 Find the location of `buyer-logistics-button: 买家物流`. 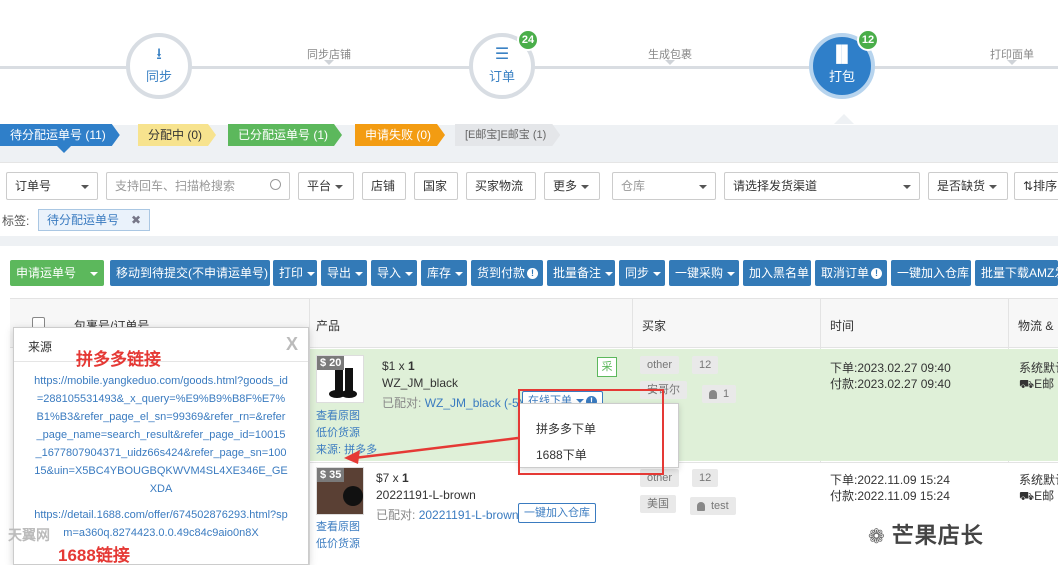

buyer-logistics-button: 买家物流 is located at coordinates (501, 186).